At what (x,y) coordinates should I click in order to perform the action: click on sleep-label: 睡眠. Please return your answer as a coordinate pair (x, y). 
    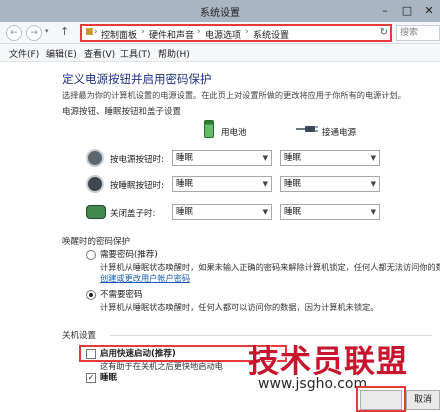
    Looking at the image, I should click on (109, 378).